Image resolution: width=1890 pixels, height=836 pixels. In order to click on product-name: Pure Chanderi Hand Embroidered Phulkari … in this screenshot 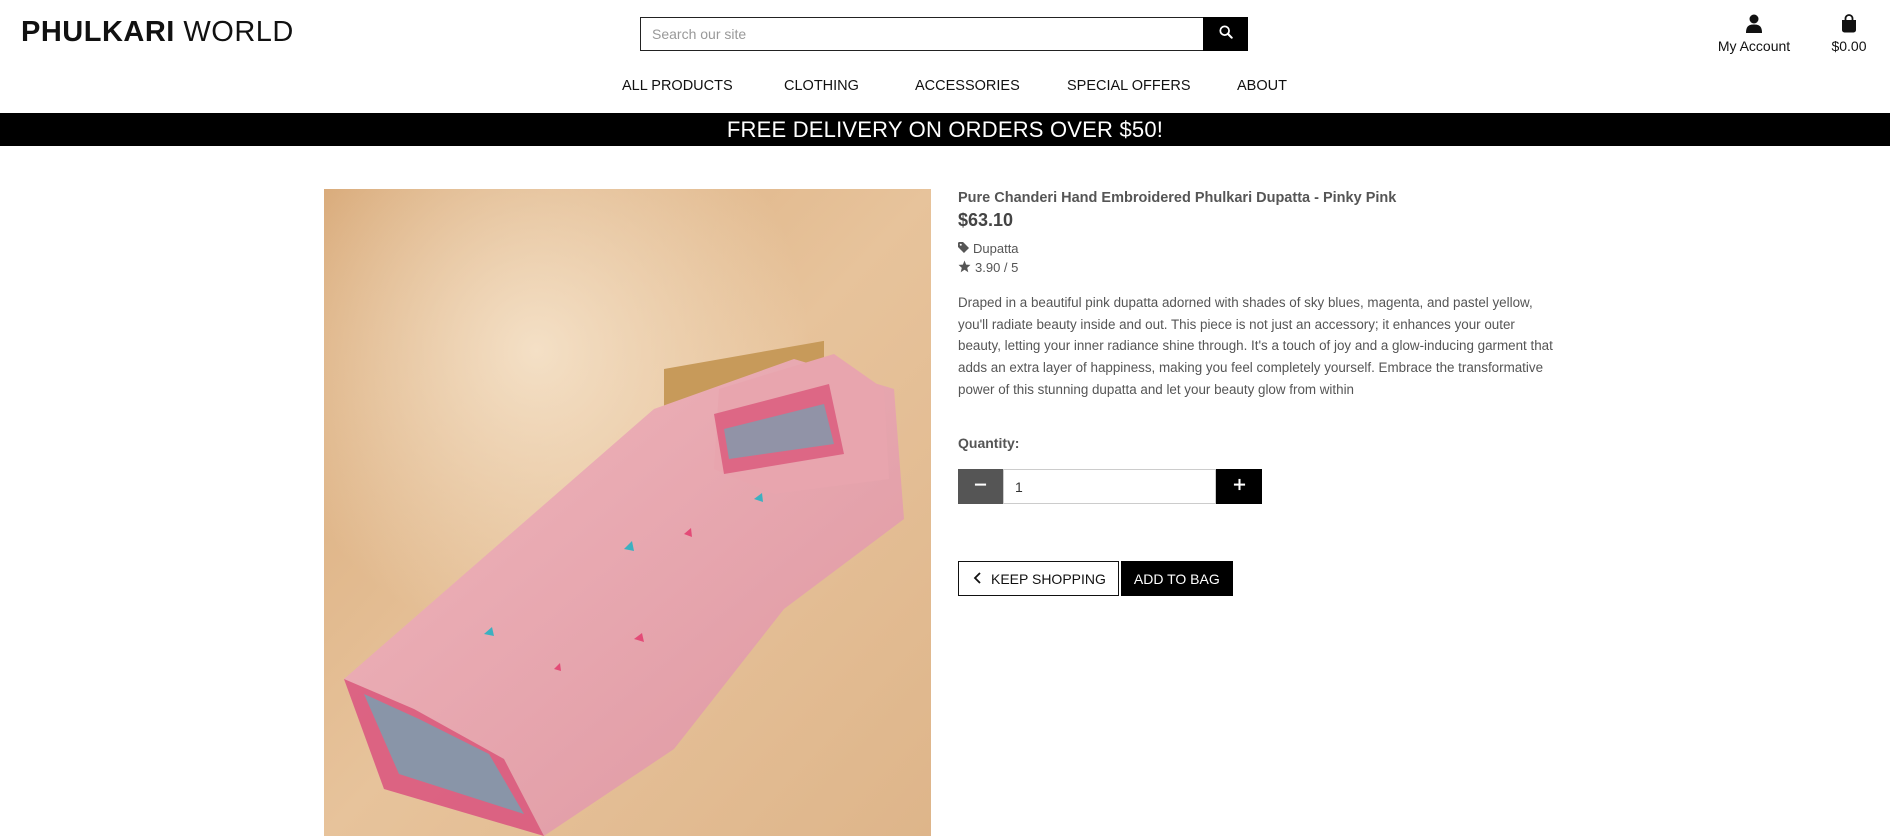, I will do `click(1177, 198)`.